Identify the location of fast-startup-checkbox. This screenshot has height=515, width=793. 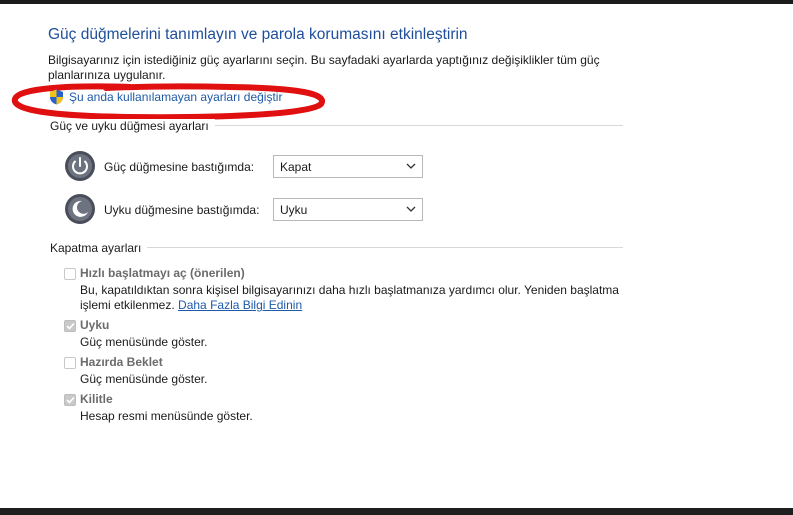
(70, 274).